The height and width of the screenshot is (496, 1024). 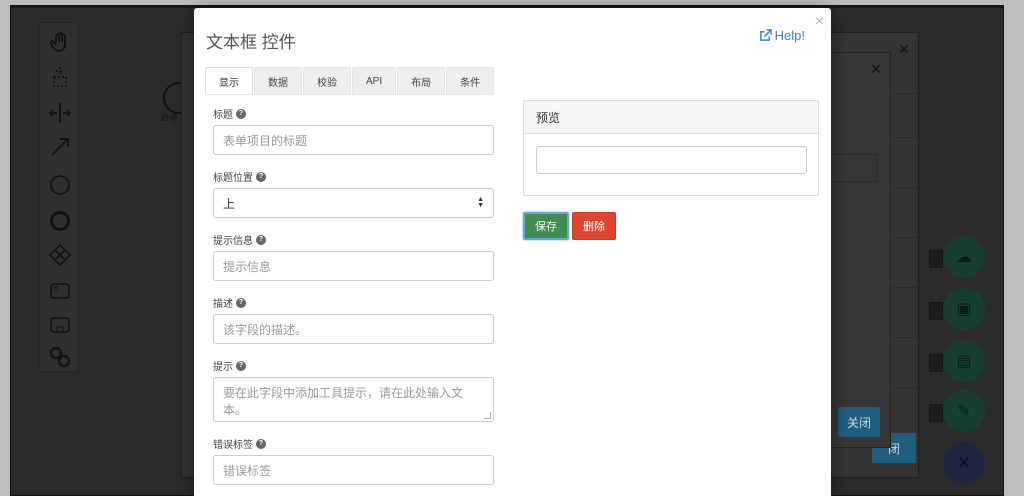 I want to click on task-tool, so click(x=60, y=291).